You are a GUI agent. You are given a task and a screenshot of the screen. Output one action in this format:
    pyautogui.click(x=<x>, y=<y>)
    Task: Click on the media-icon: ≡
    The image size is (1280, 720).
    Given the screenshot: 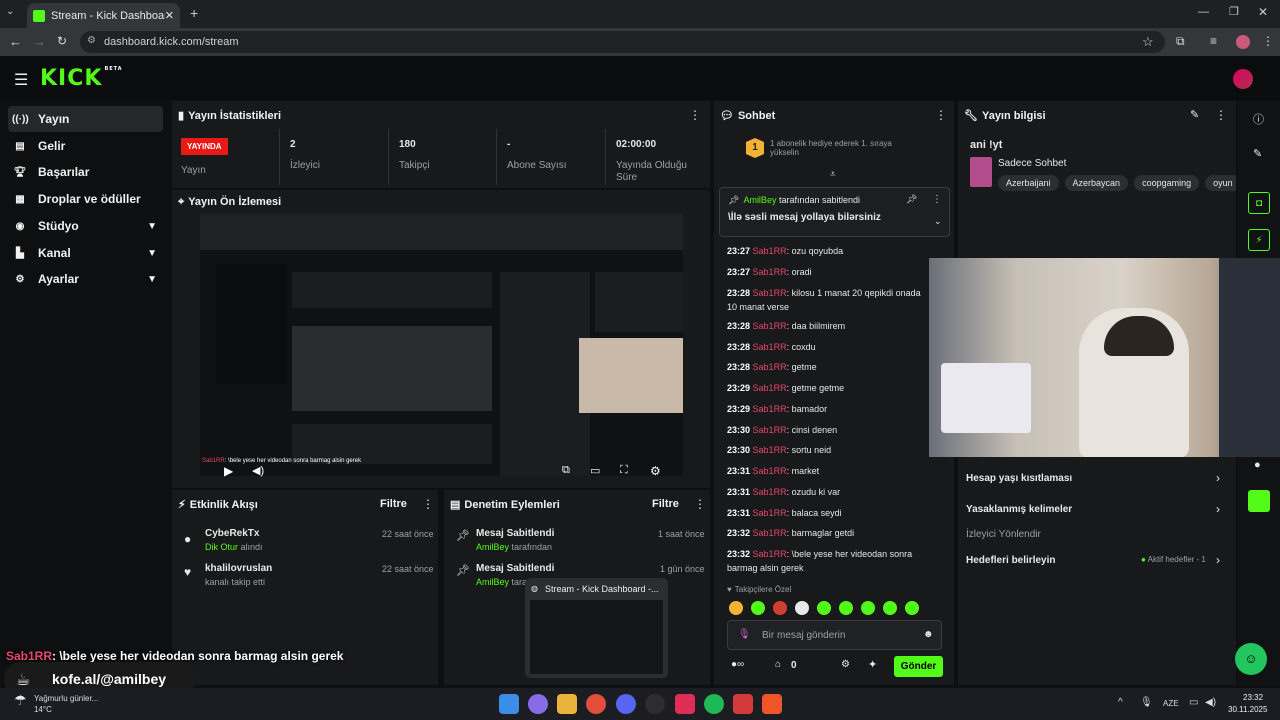 What is the action you would take?
    pyautogui.click(x=1213, y=41)
    